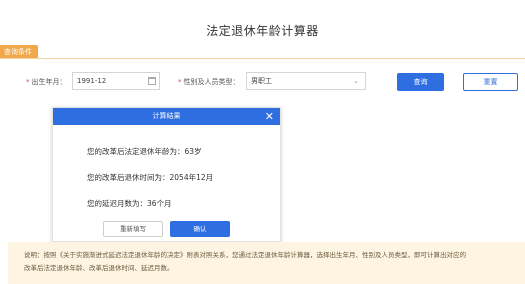 The width and height of the screenshot is (525, 284). What do you see at coordinates (261, 81) in the screenshot?
I see `type-select-value: 男职工` at bounding box center [261, 81].